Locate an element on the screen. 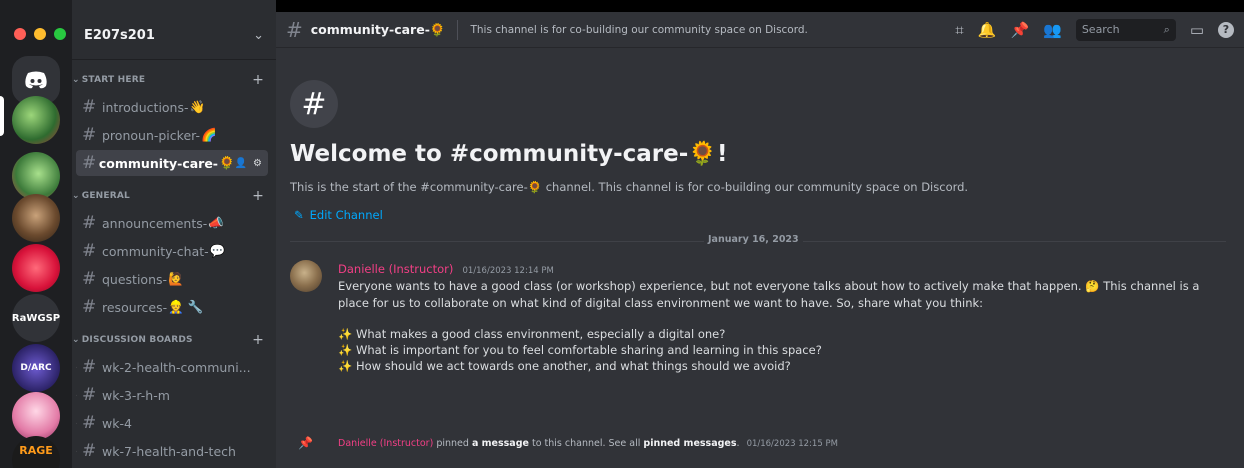 This screenshot has height=468, width=1244. channel-pronoun-picker: # pronoun-picker- 🌈 is located at coordinates (172, 135).